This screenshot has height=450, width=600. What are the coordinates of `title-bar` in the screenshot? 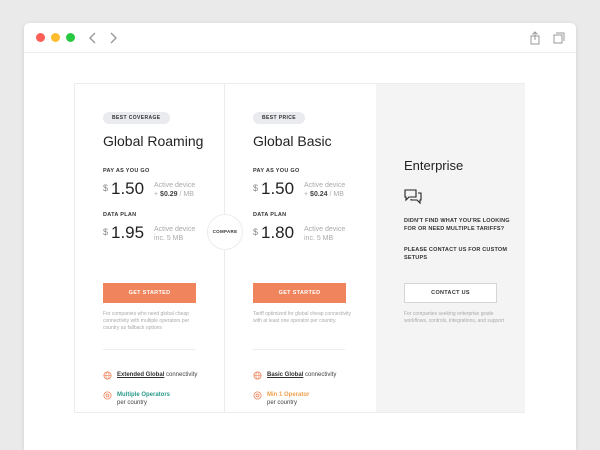 It's located at (300, 38).